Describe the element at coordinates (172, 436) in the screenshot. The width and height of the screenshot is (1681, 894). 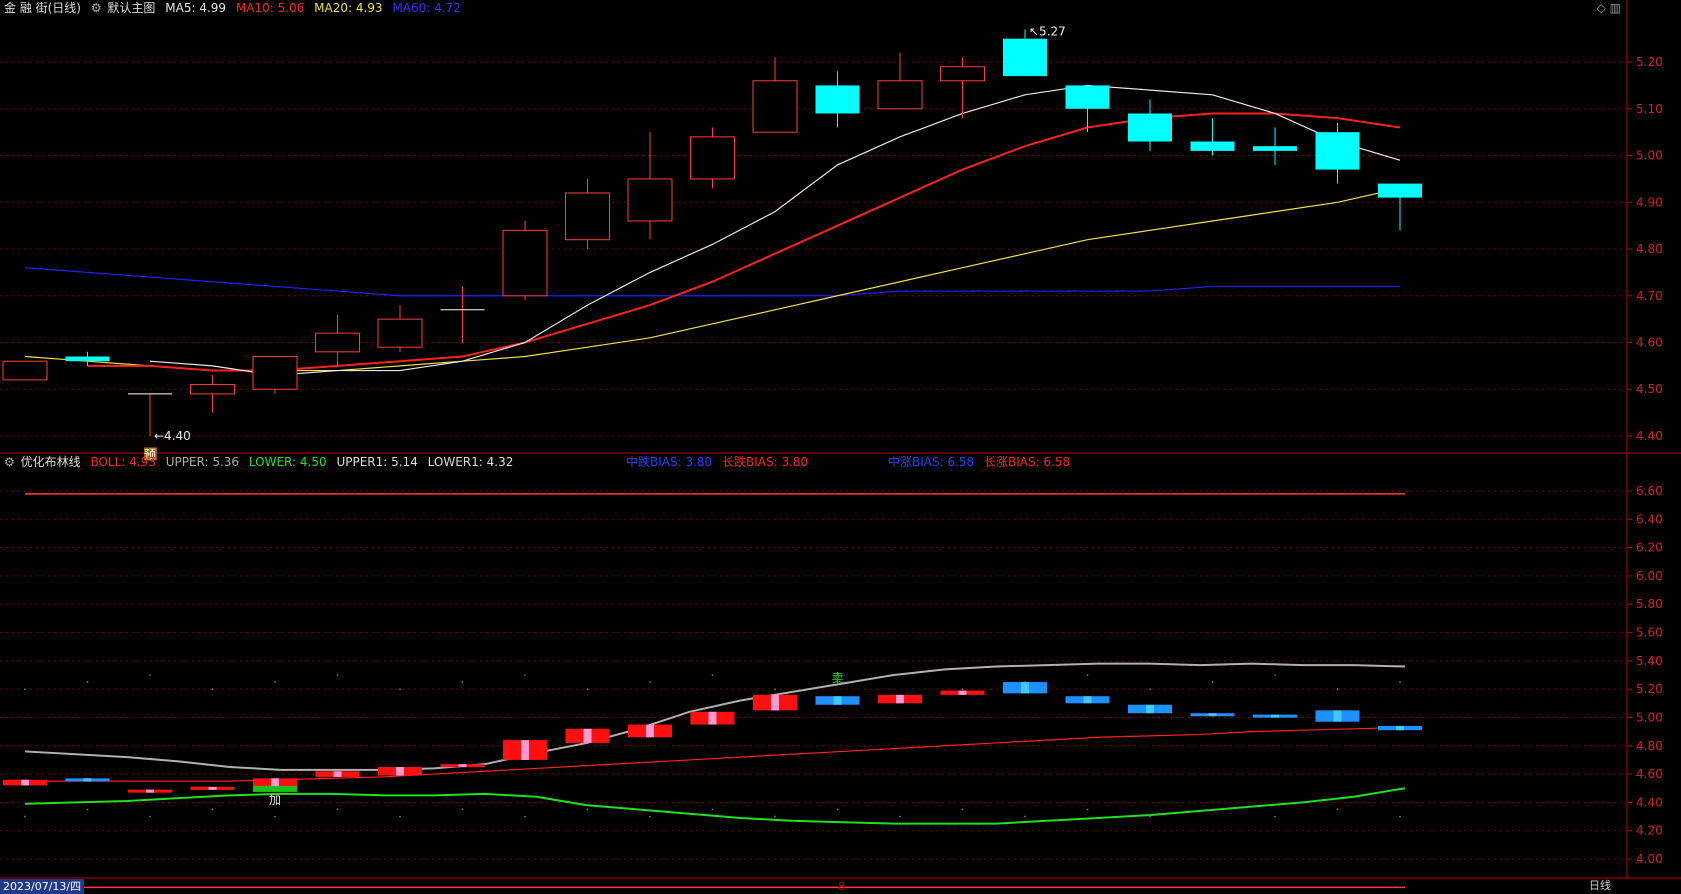
I see `extreme-label: ←4.40` at that location.